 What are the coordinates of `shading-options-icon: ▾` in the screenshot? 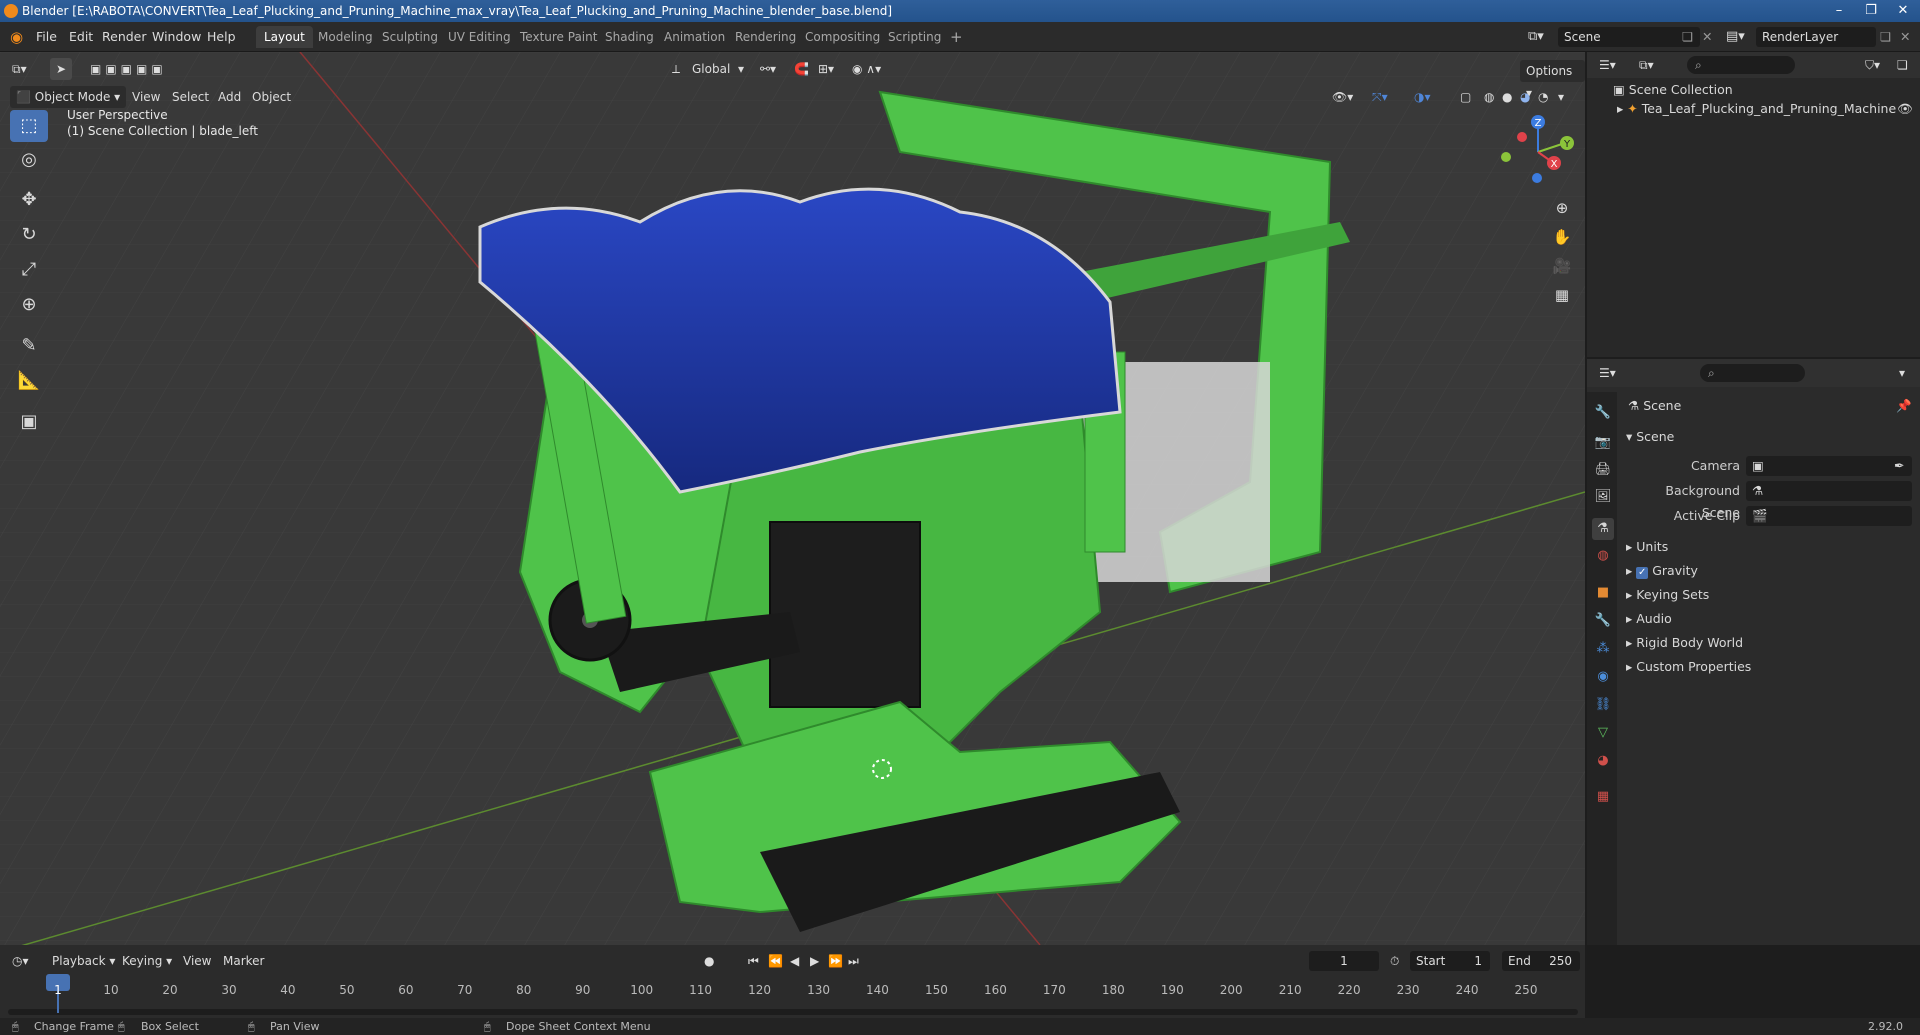 It's located at (1561, 97).